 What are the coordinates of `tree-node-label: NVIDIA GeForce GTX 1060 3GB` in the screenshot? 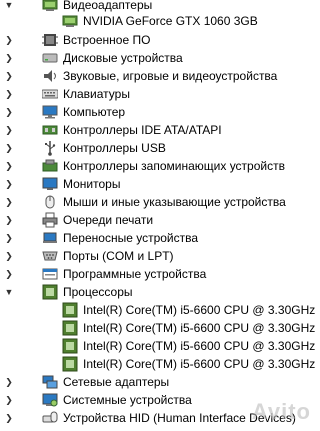 It's located at (170, 21).